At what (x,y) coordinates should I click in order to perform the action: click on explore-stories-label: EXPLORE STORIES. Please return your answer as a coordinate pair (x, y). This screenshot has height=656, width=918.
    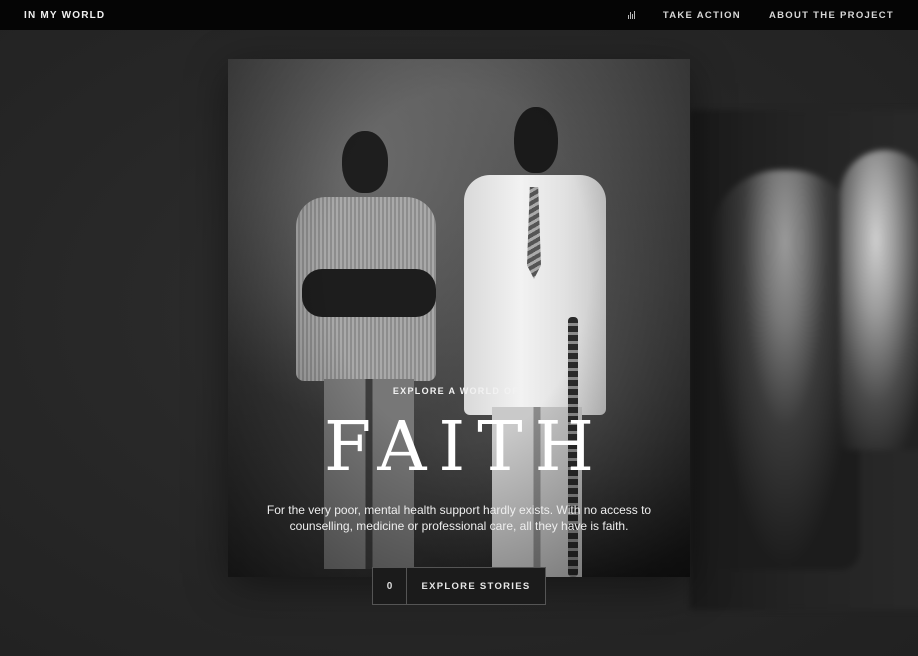
    Looking at the image, I should click on (476, 586).